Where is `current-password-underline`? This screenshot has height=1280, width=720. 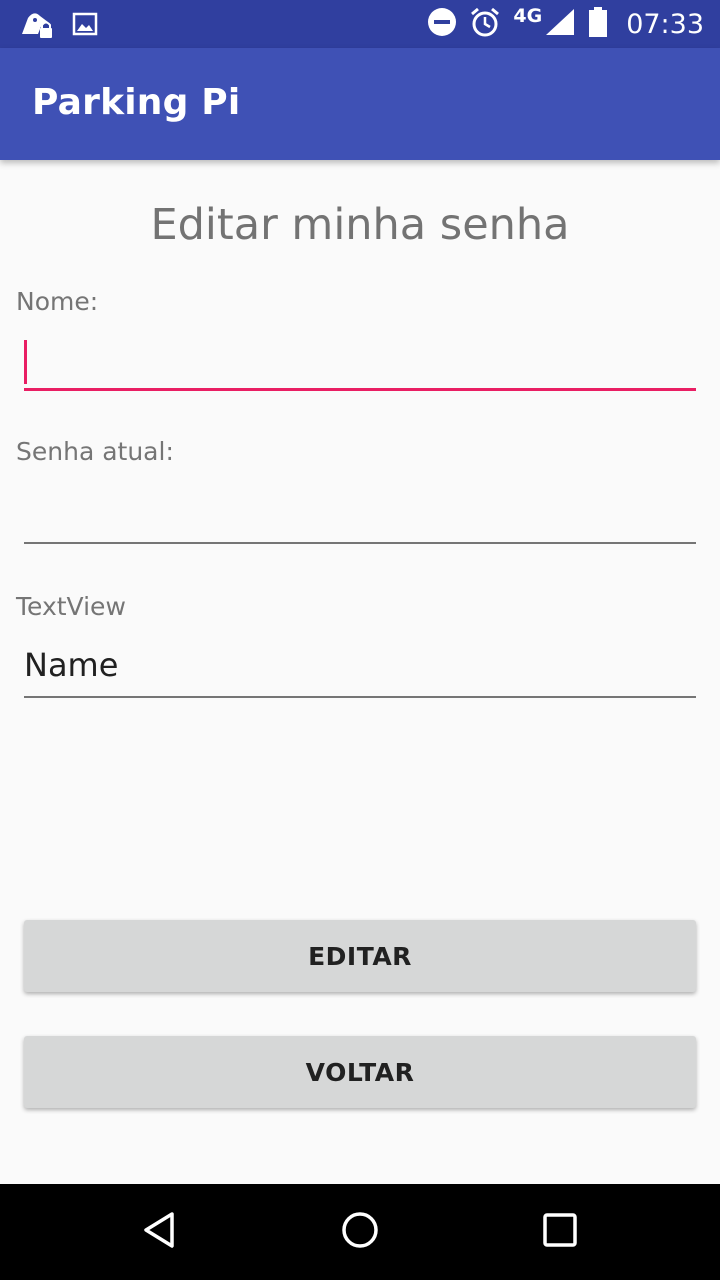
current-password-underline is located at coordinates (360, 543).